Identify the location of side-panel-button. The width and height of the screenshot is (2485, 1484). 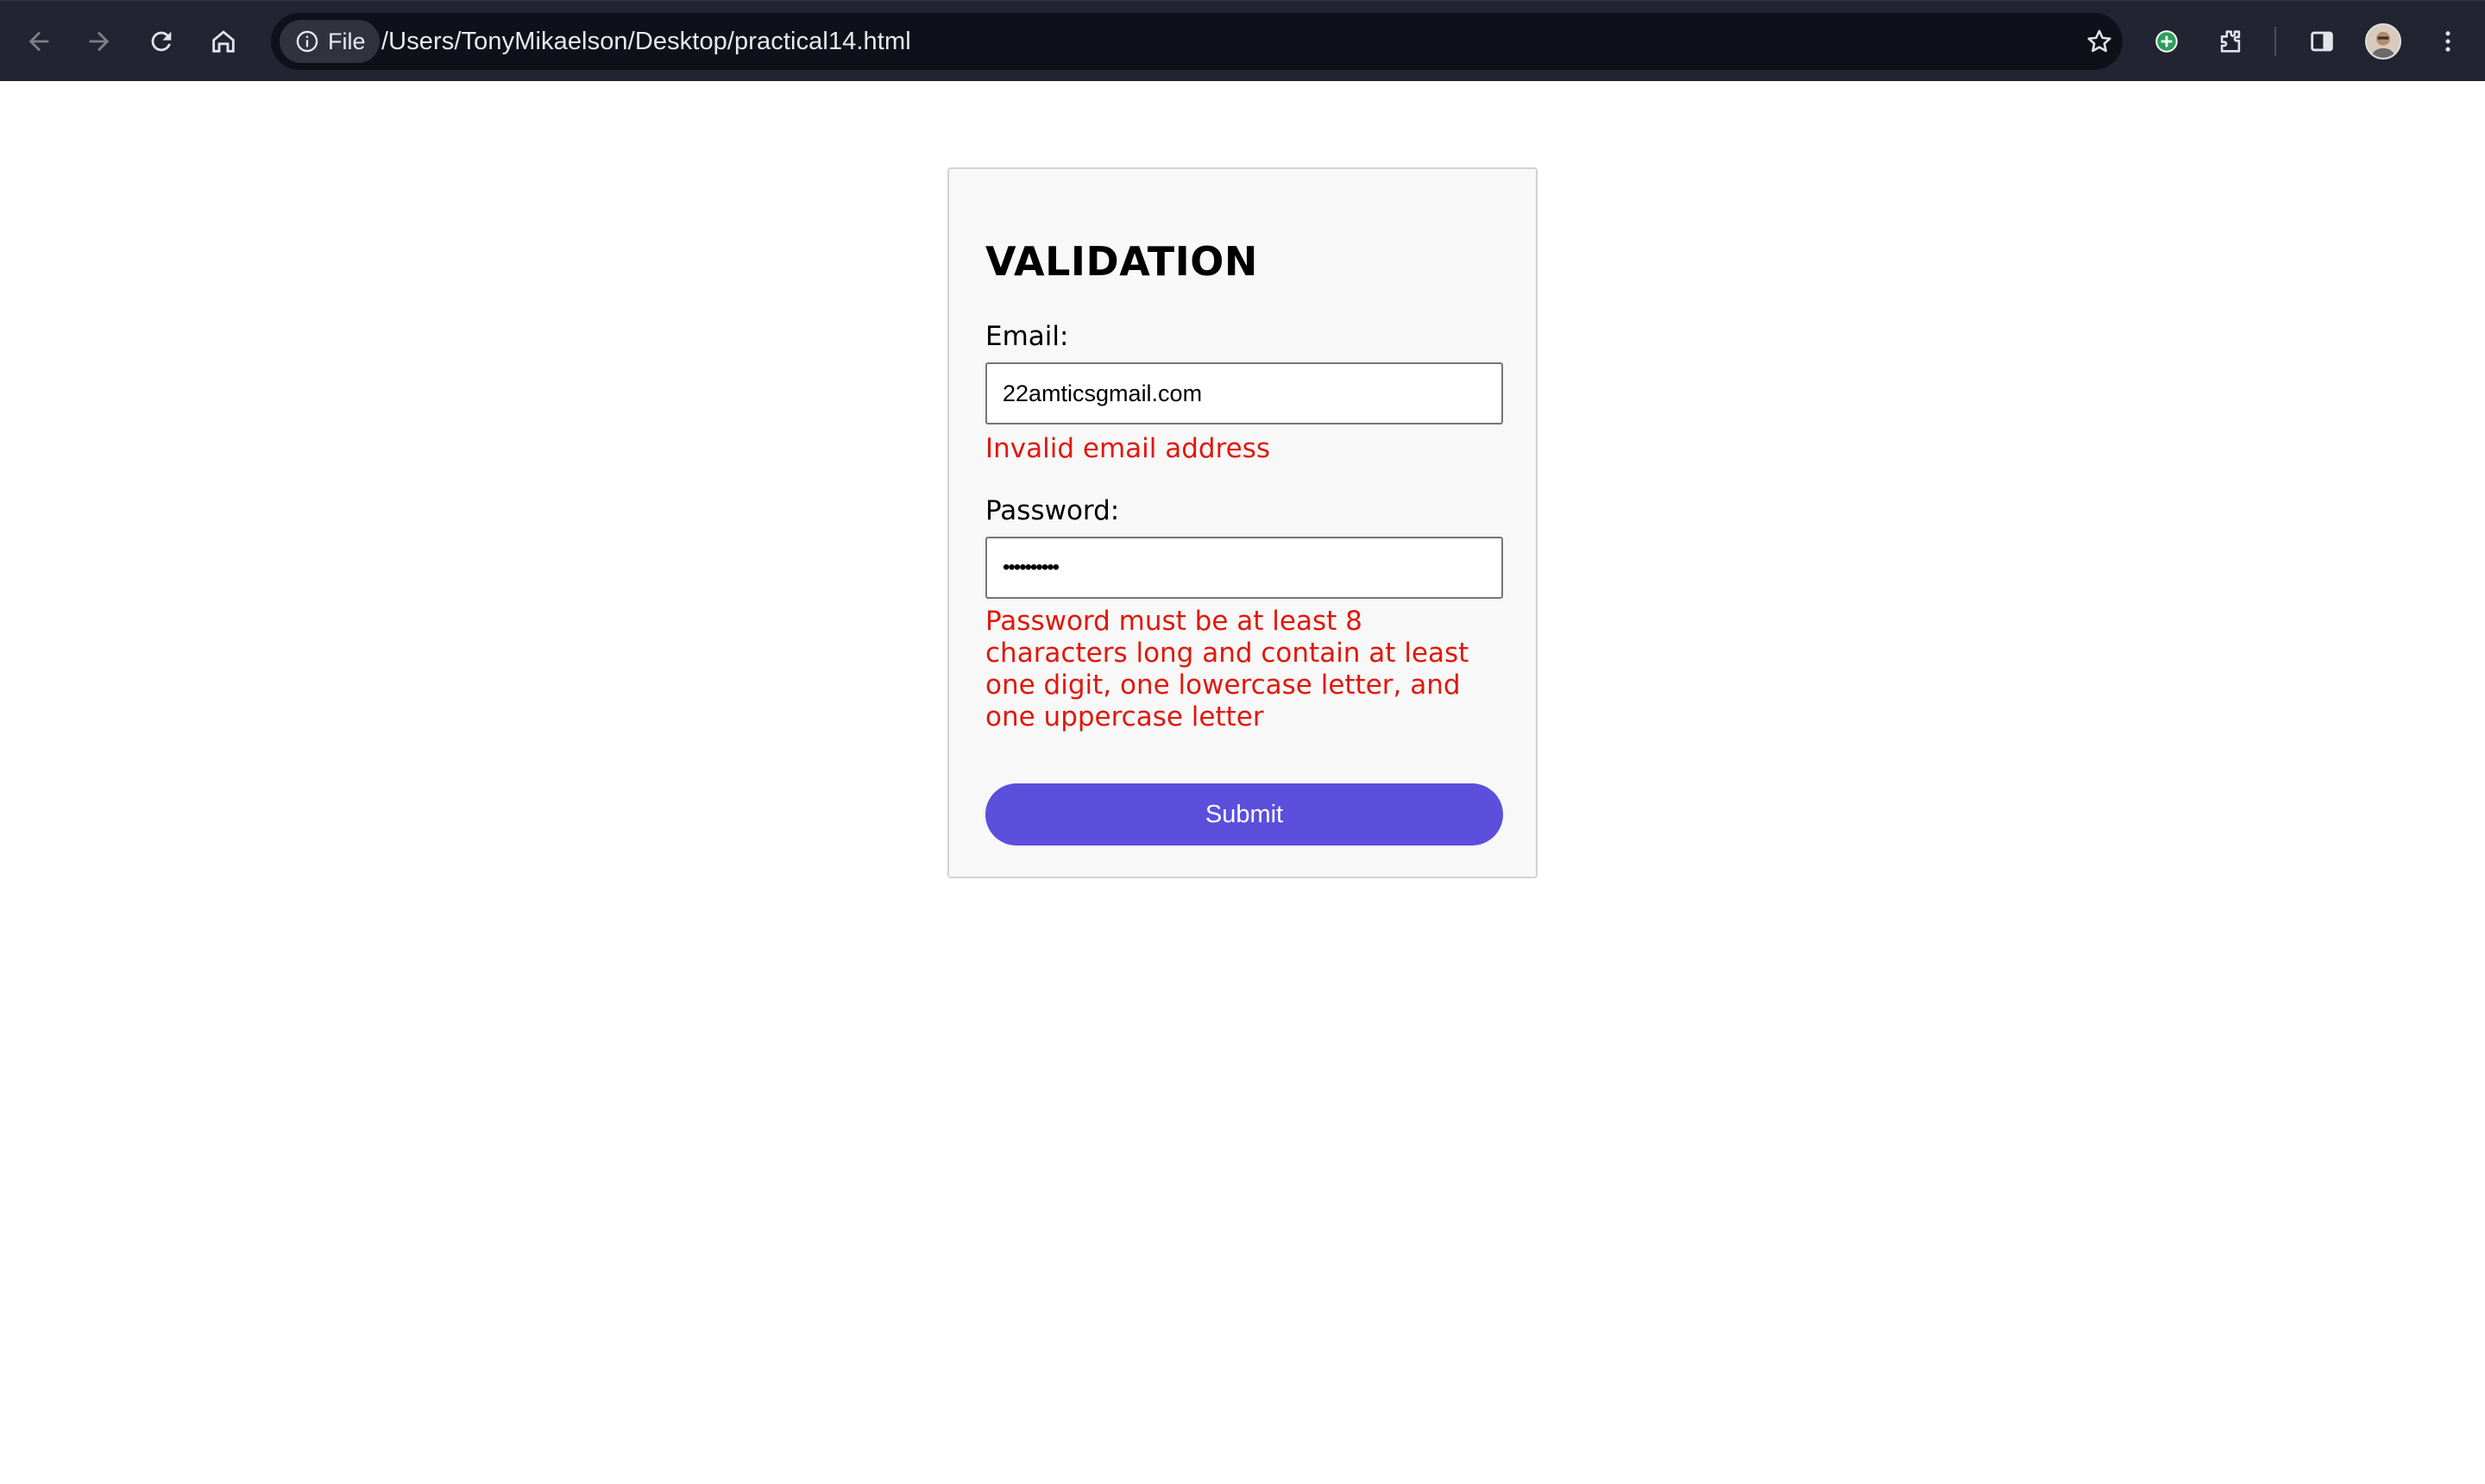
(2321, 41).